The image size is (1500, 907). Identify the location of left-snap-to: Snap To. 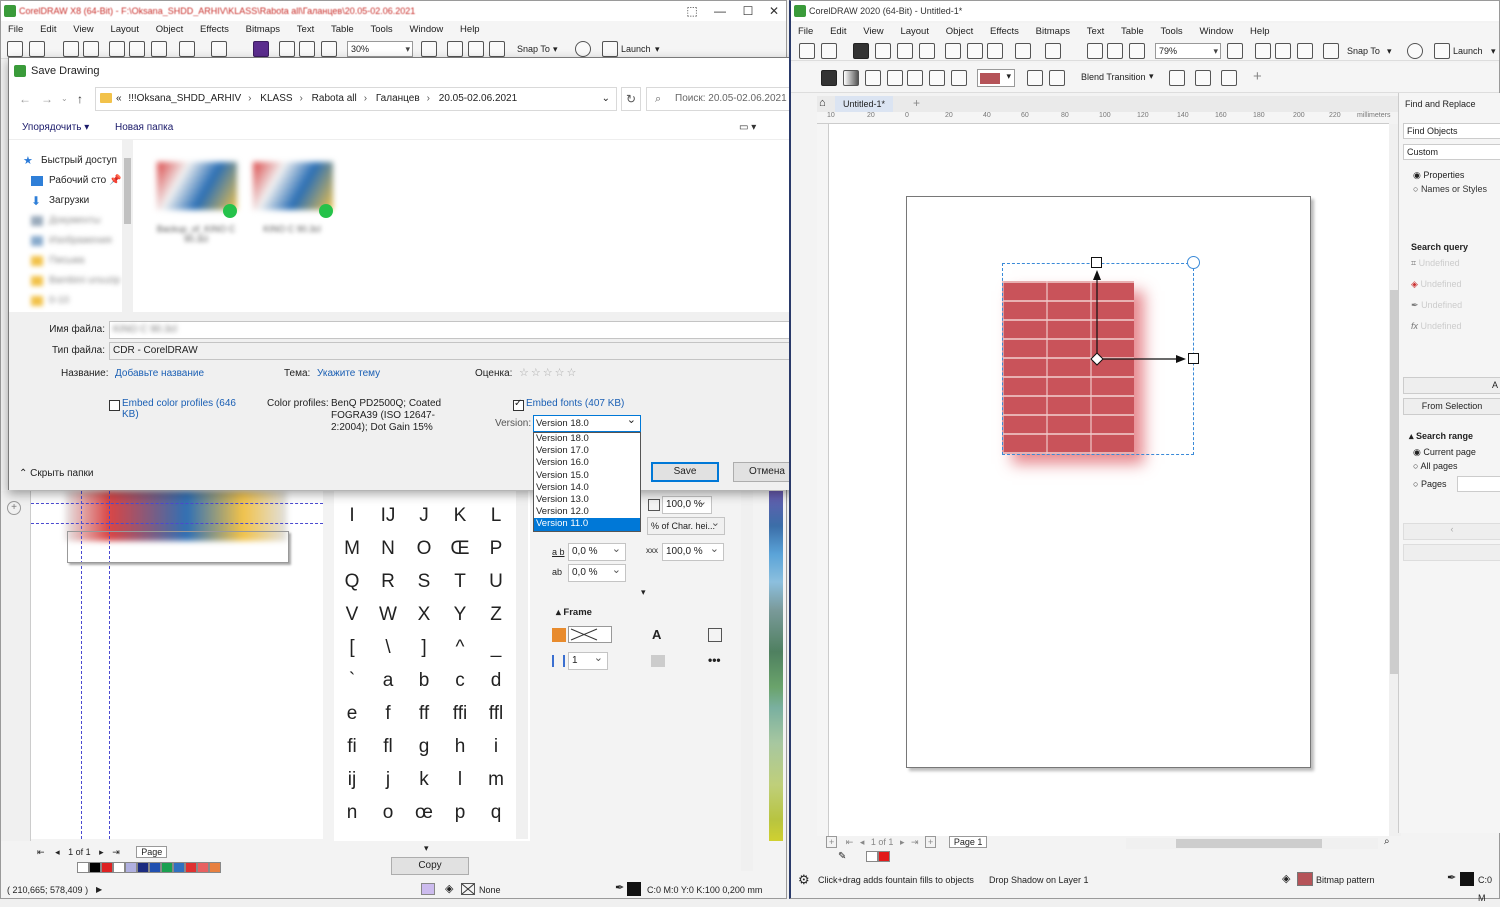
(533, 49).